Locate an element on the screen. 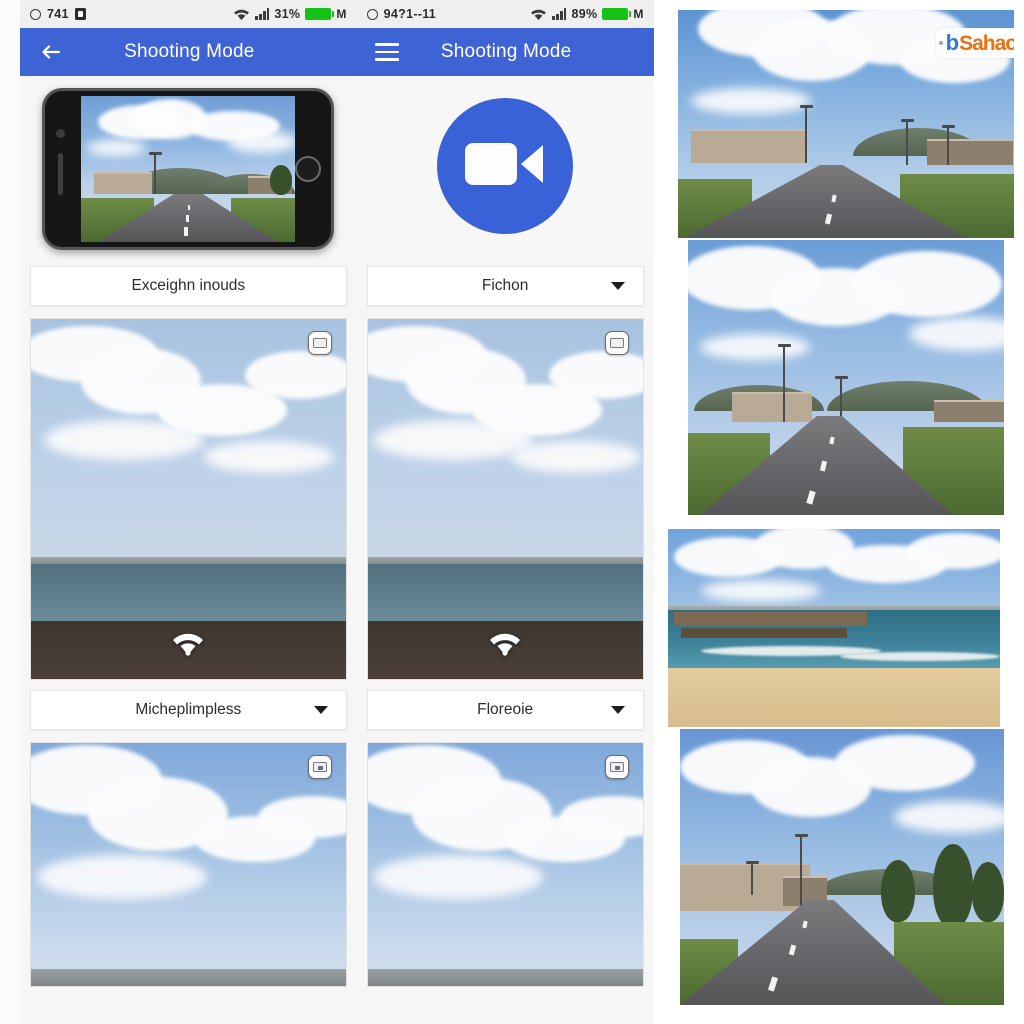 The height and width of the screenshot is (1024, 1024). carrier-letter-b: M is located at coordinates (638, 14).